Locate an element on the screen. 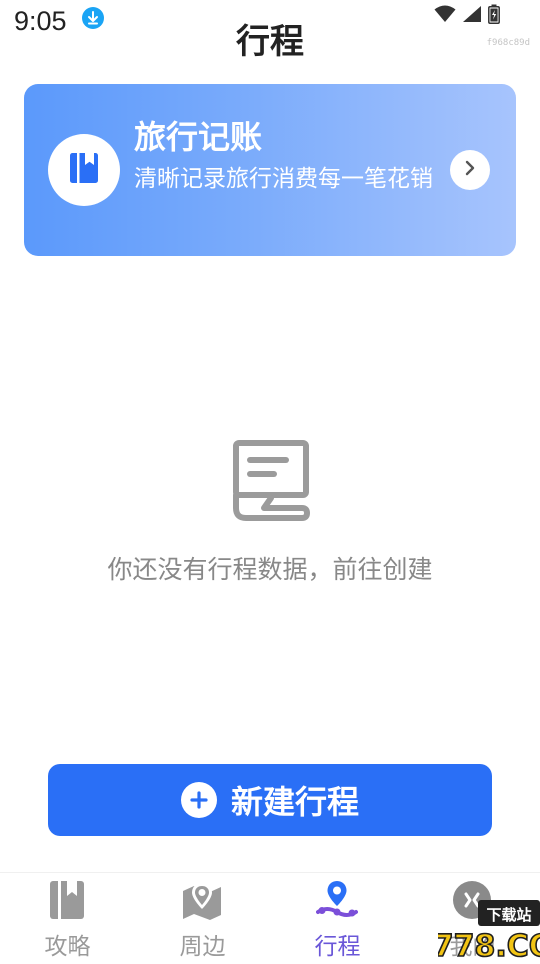  watermark-badge: 下载站 is located at coordinates (508, 915).